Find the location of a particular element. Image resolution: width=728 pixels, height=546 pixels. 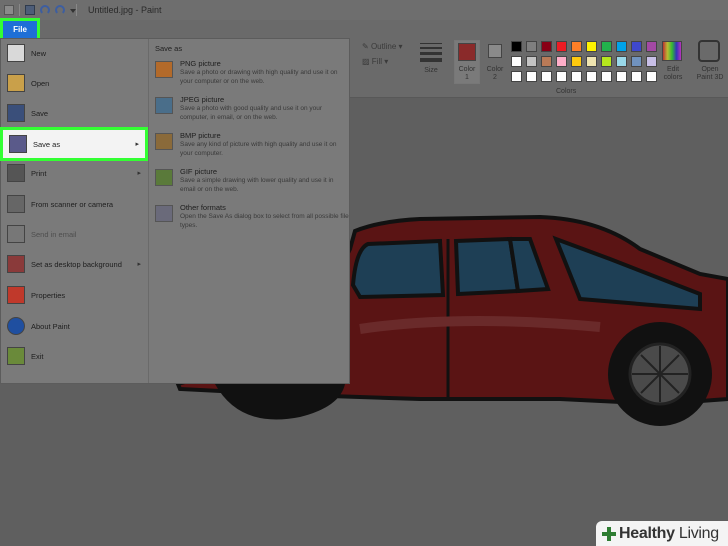

menu-item-open: Open is located at coordinates (74, 83).